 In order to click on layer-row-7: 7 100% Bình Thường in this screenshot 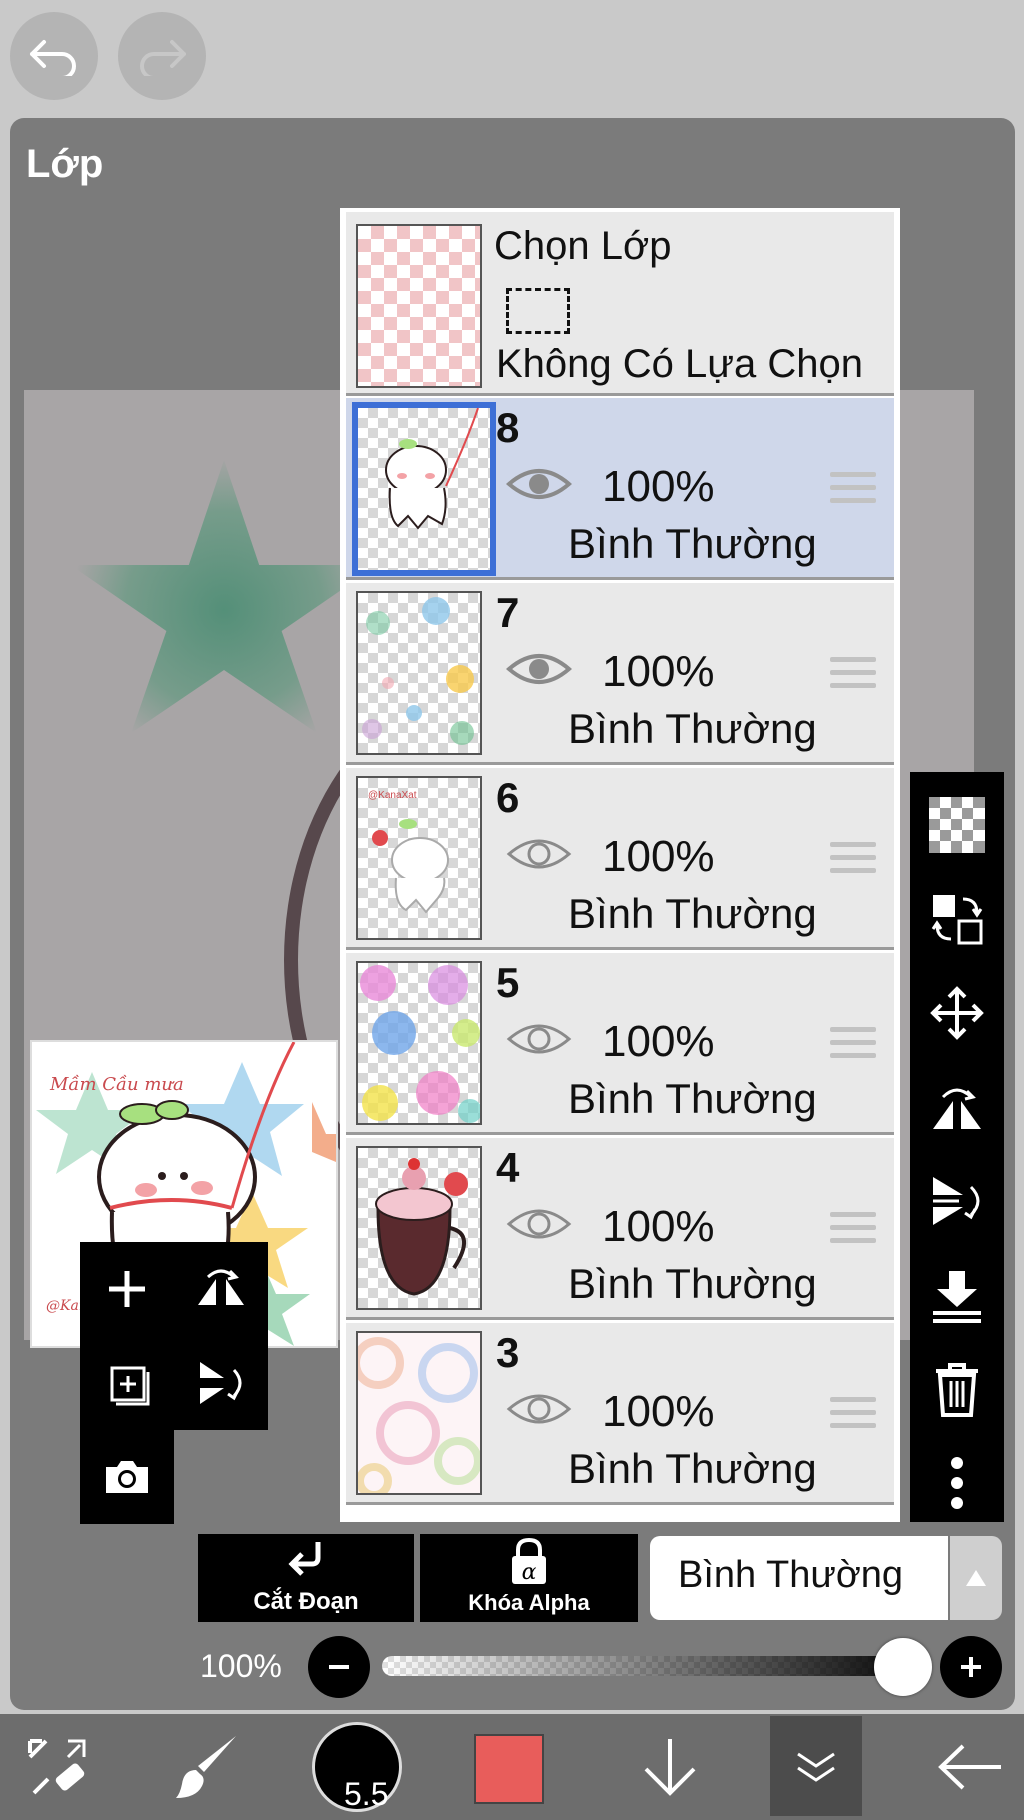, I will do `click(620, 674)`.